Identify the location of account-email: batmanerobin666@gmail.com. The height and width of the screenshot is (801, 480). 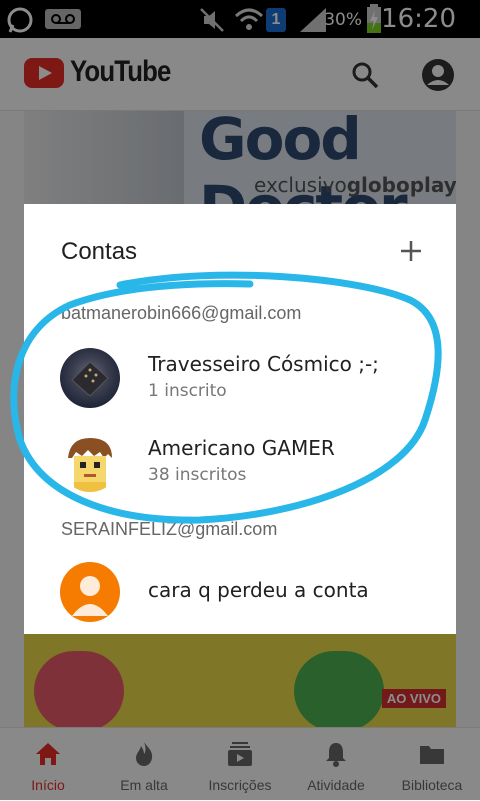
(181, 313).